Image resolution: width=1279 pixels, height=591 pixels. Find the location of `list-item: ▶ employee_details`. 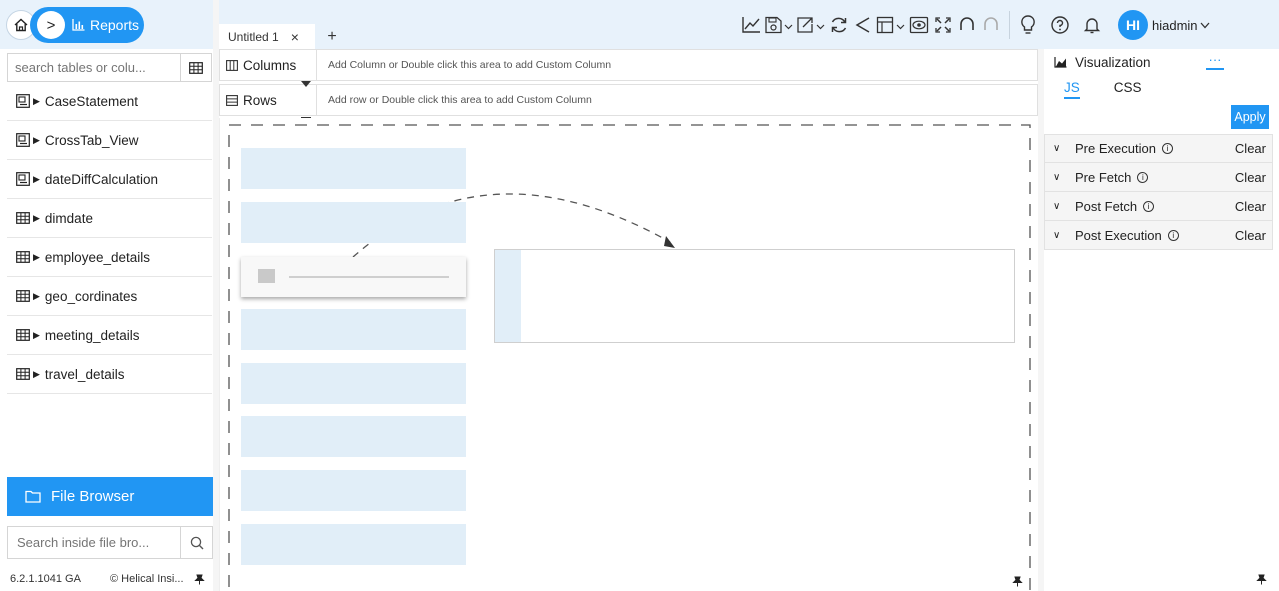

list-item: ▶ employee_details is located at coordinates (109, 257).